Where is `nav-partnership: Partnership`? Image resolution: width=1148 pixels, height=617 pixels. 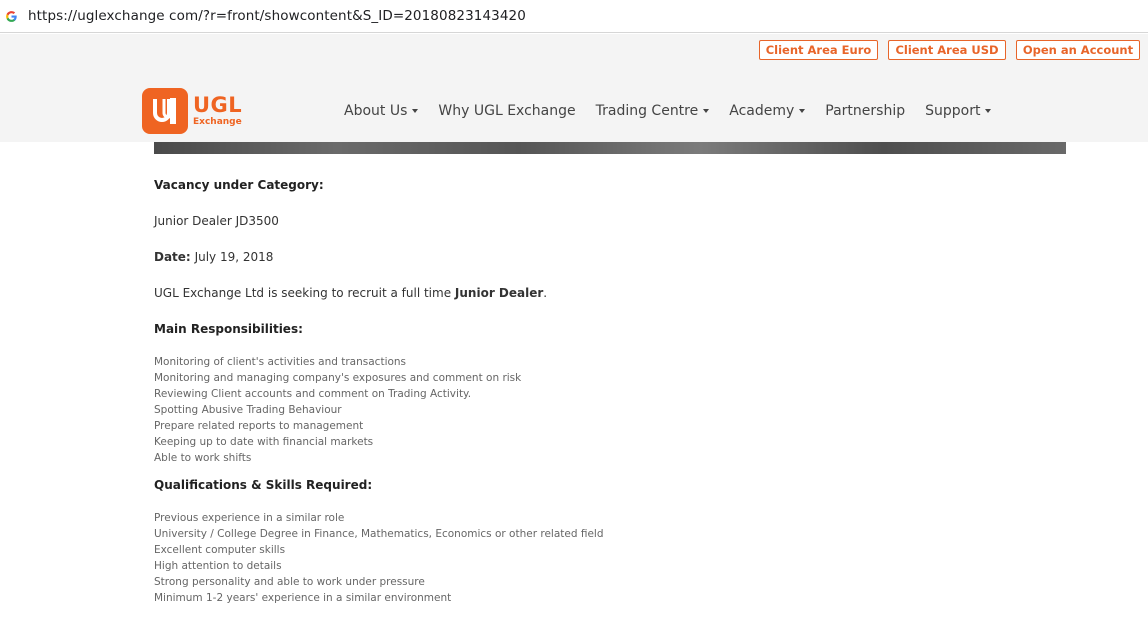 nav-partnership: Partnership is located at coordinates (865, 111).